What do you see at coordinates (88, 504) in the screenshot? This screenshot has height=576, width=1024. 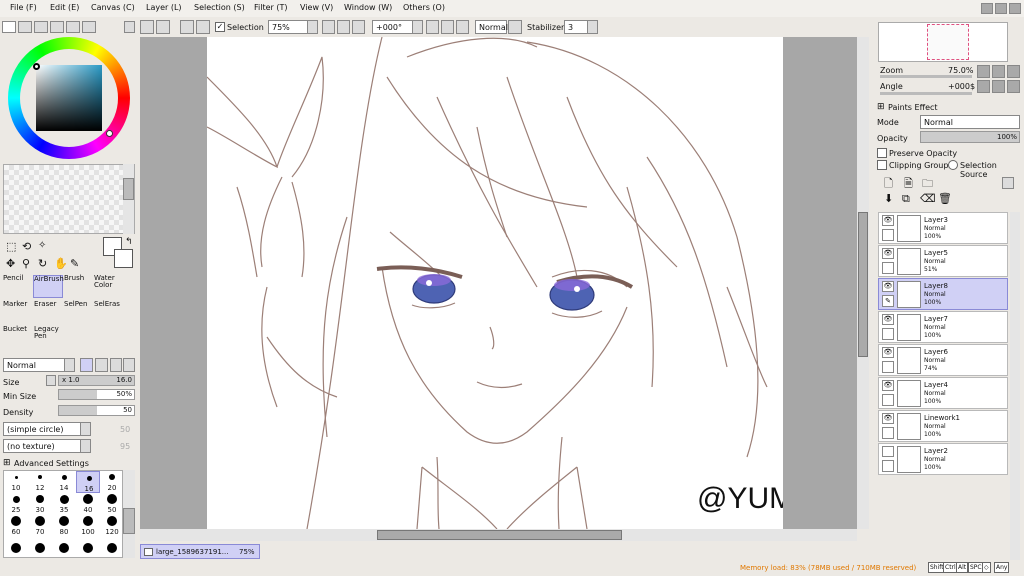 I see `brush-size-cell: 40` at bounding box center [88, 504].